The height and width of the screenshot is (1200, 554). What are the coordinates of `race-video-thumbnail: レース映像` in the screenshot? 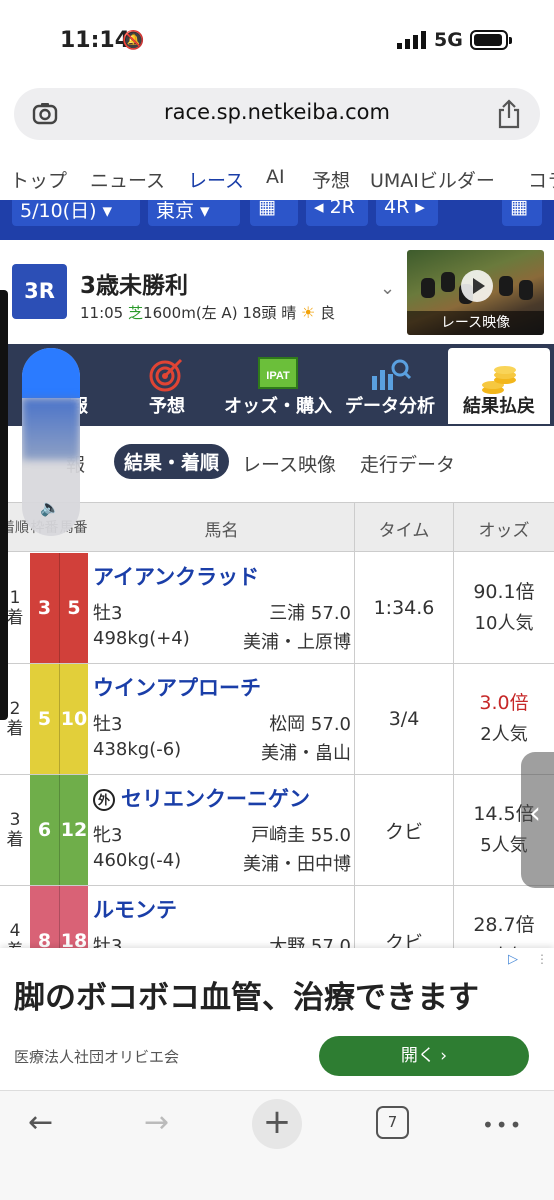 It's located at (475, 292).